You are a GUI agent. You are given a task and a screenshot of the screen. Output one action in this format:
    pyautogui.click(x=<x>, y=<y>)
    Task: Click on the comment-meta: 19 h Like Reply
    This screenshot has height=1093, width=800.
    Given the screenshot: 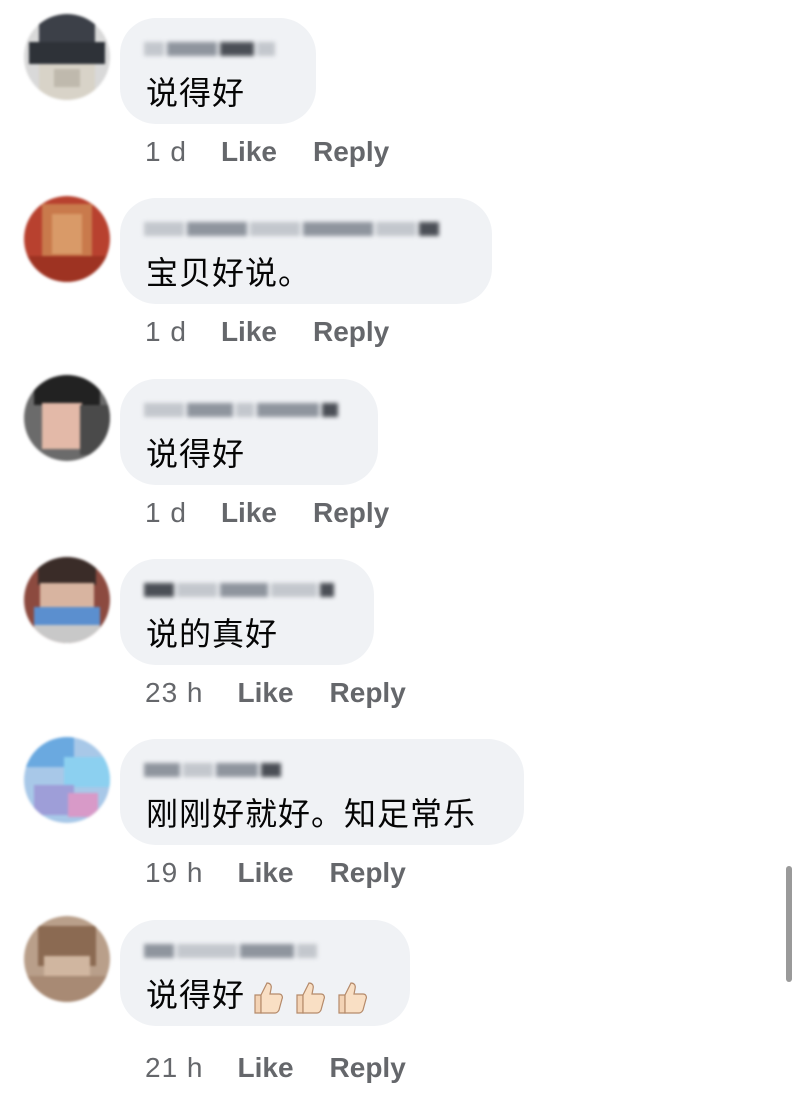 What is the action you would take?
    pyautogui.click(x=275, y=873)
    